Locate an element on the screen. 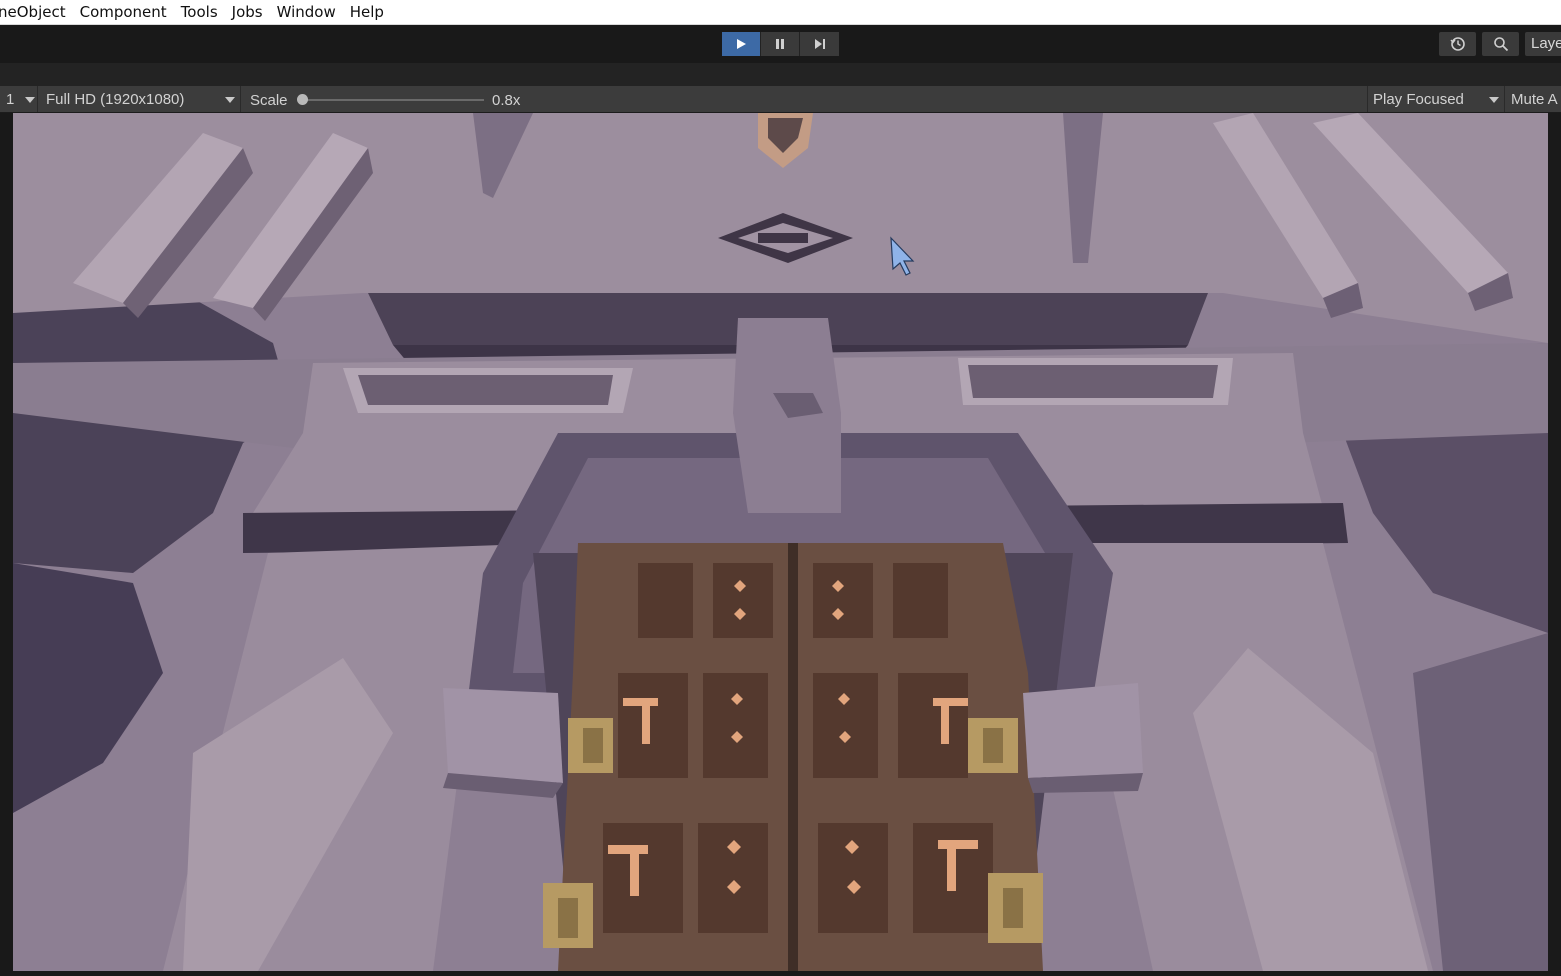 The width and height of the screenshot is (1561, 976). pause-icon is located at coordinates (780, 44).